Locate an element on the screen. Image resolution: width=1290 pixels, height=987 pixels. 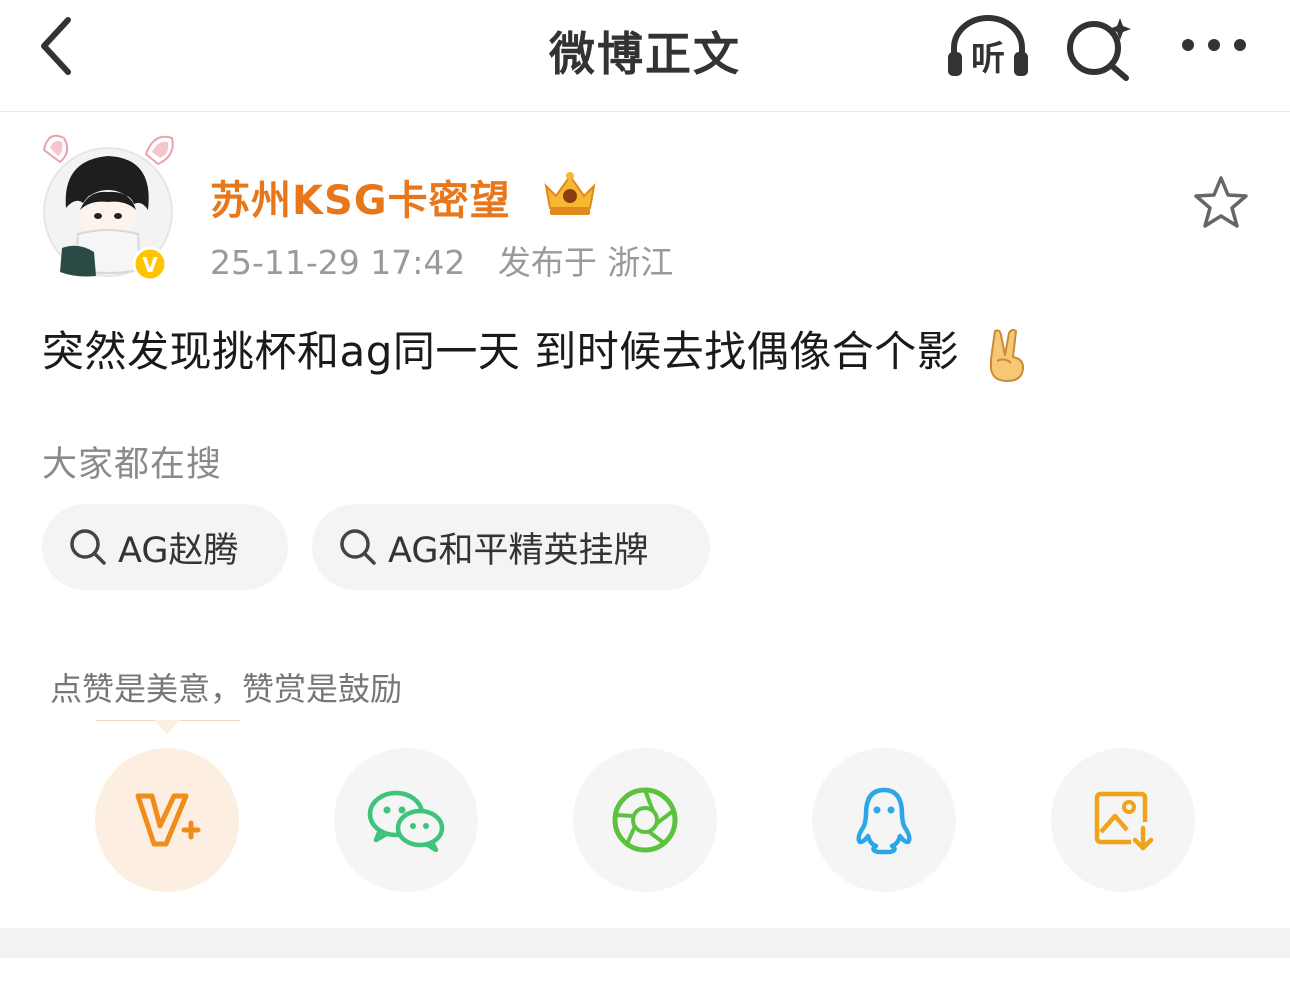
share-wechat-button is located at coordinates (406, 820).